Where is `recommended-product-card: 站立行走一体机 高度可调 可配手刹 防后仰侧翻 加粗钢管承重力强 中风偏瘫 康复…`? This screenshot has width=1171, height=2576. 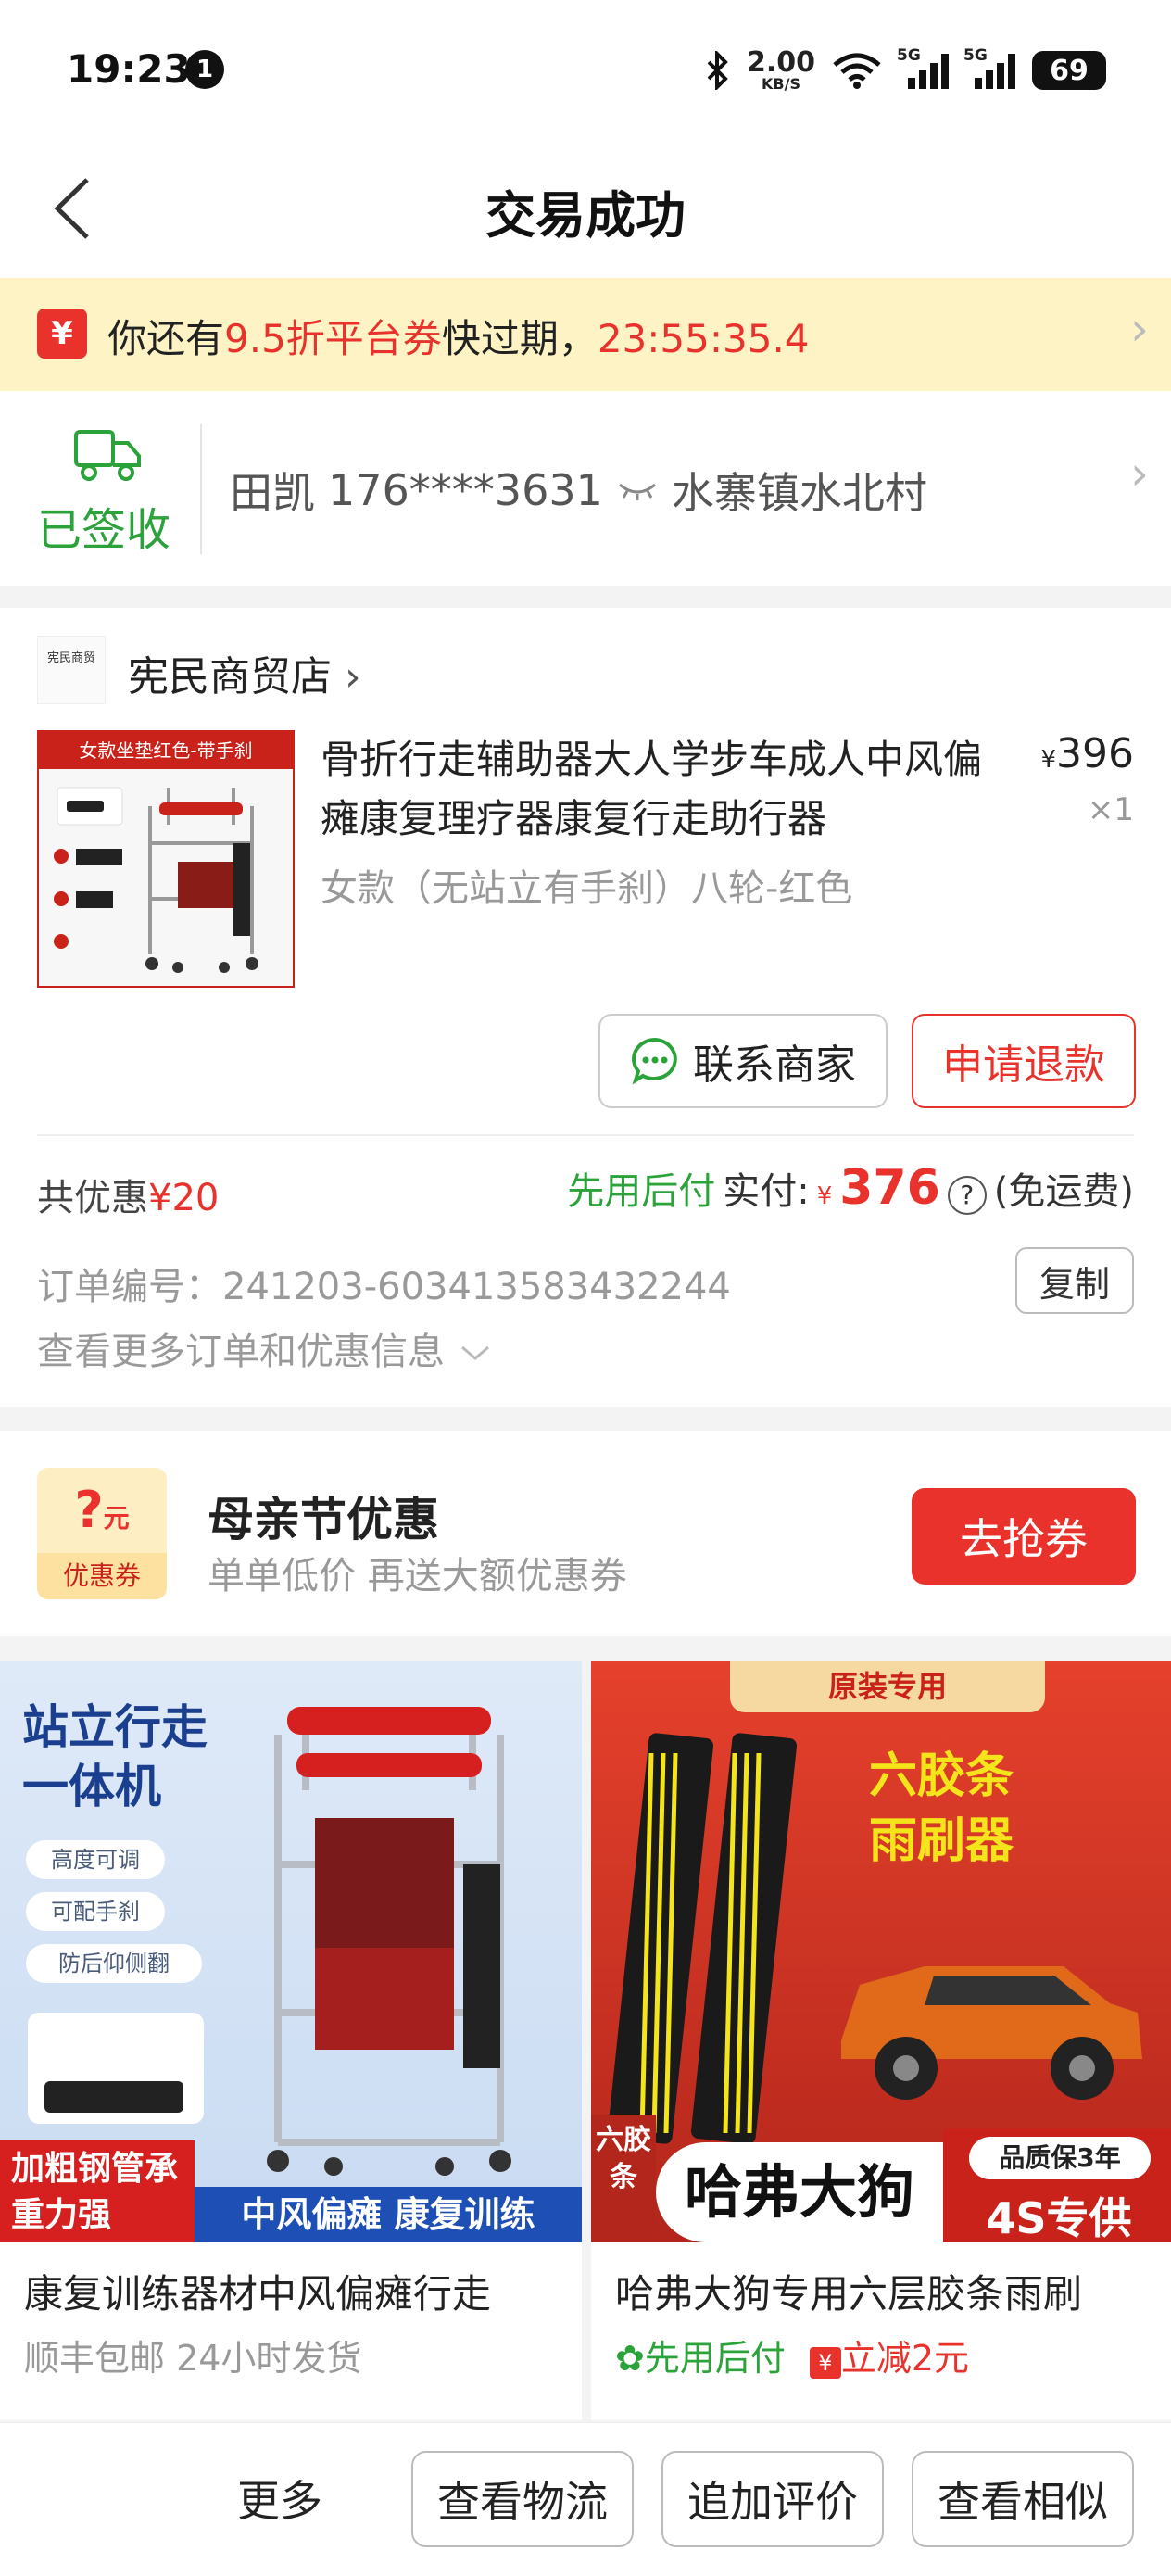 recommended-product-card: 站立行走一体机 高度可调 可配手刹 防后仰侧翻 加粗钢管承重力强 中风偏瘫 康复… is located at coordinates (291, 2041).